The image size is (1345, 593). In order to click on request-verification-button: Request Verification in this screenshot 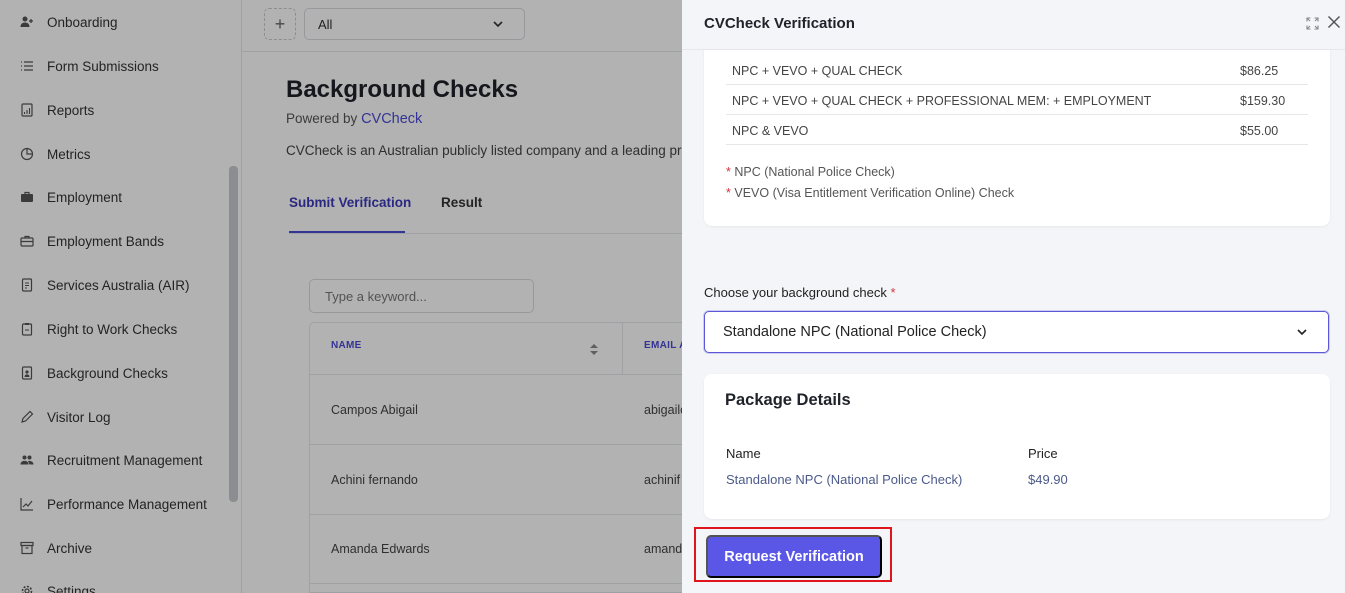, I will do `click(794, 556)`.